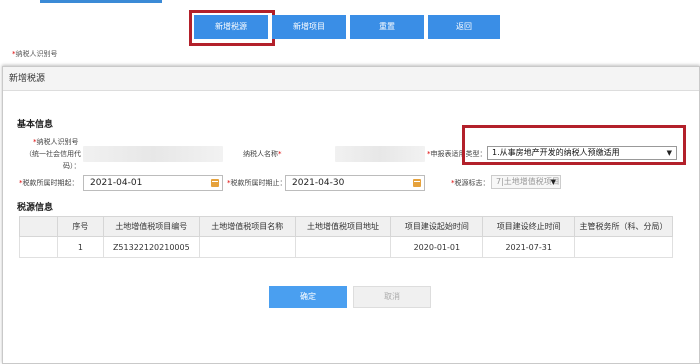 The image size is (700, 364). I want to click on column-header: 项目建设起始时间, so click(437, 226).